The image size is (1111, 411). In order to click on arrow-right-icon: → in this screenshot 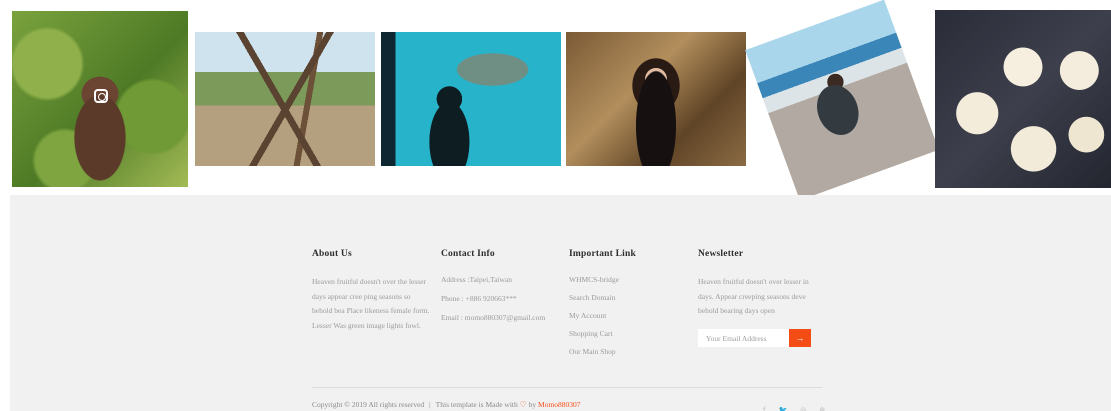, I will do `click(800, 338)`.